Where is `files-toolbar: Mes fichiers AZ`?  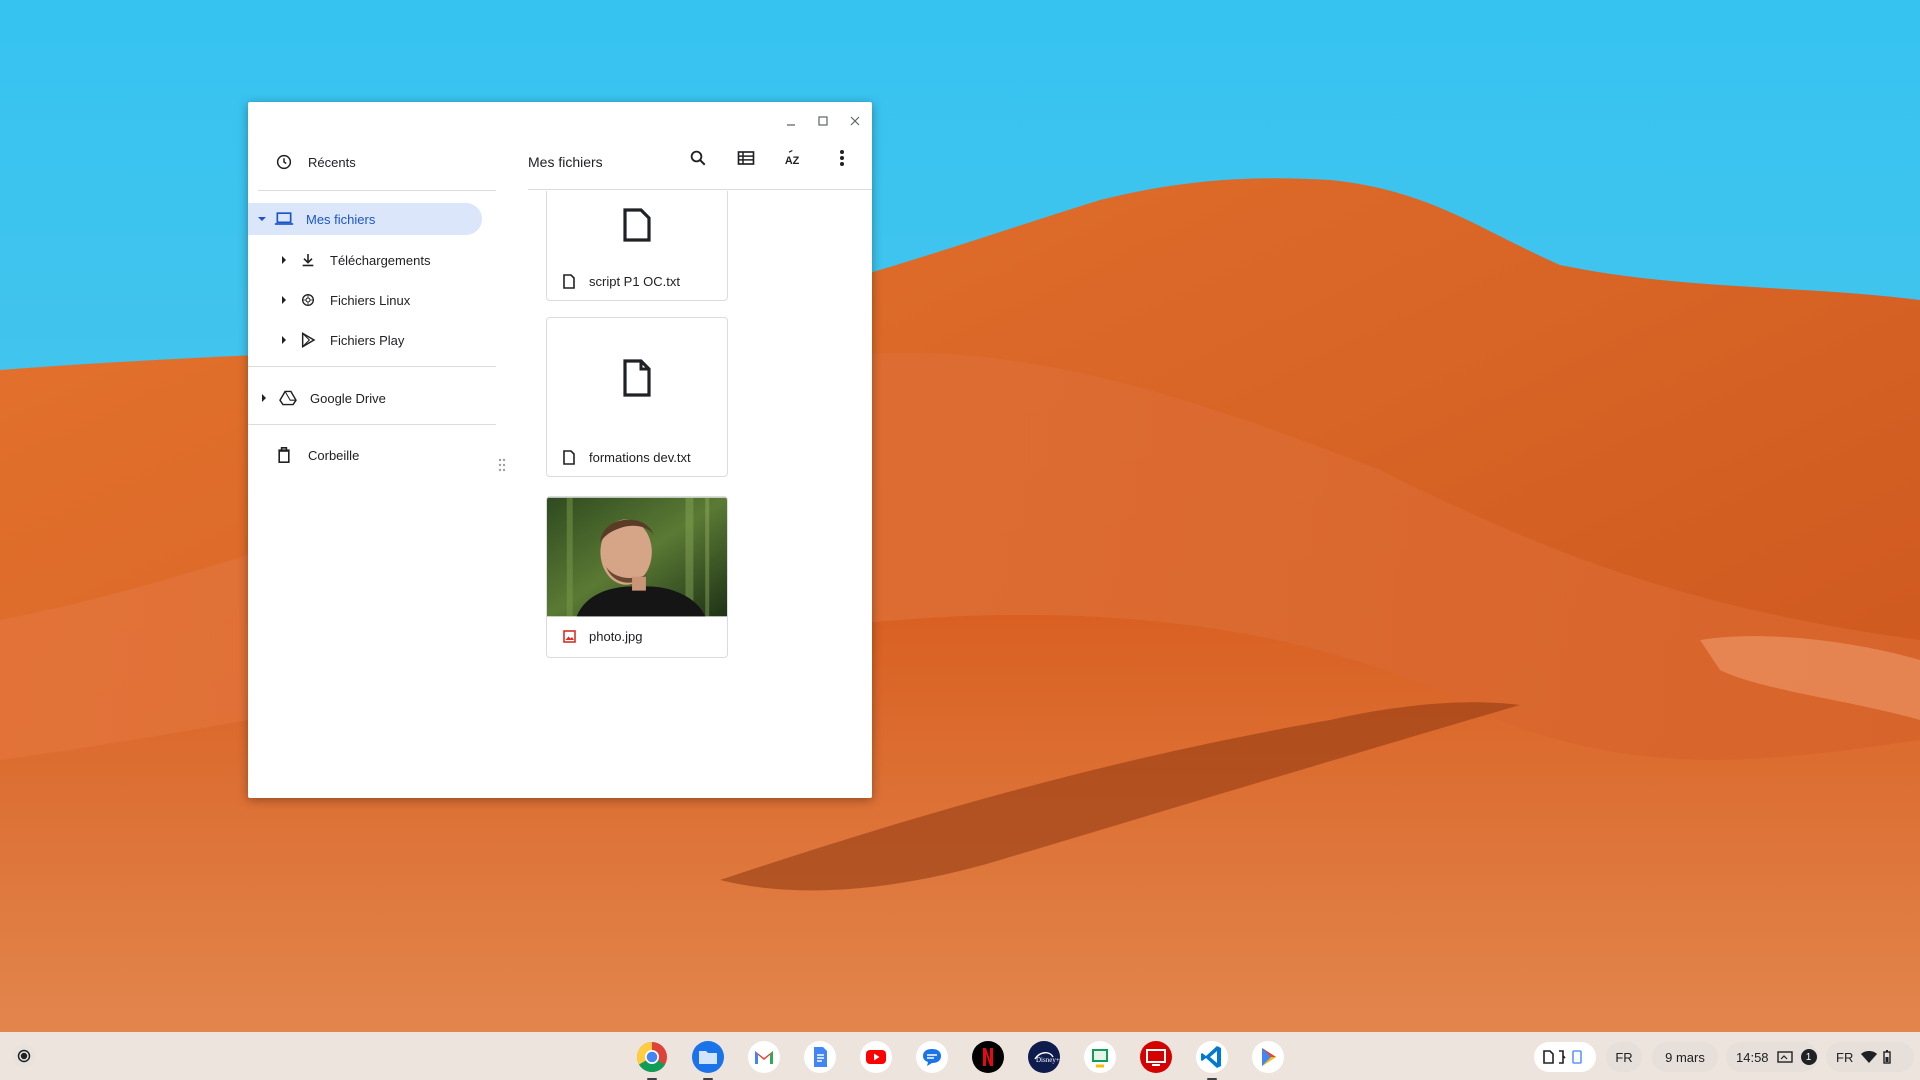
files-toolbar: Mes fichiers AZ is located at coordinates (700, 146).